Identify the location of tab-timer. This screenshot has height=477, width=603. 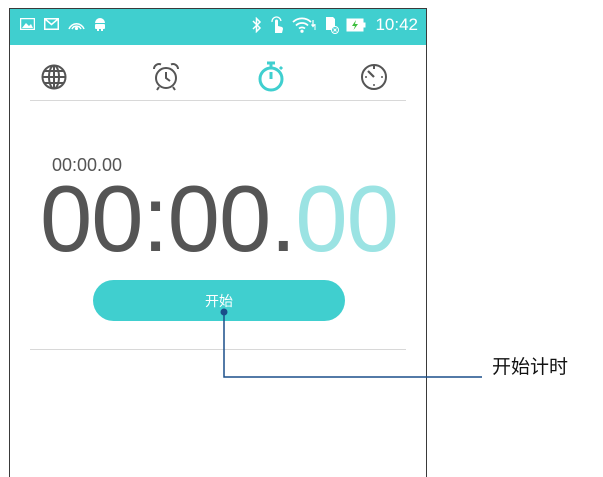
(374, 77).